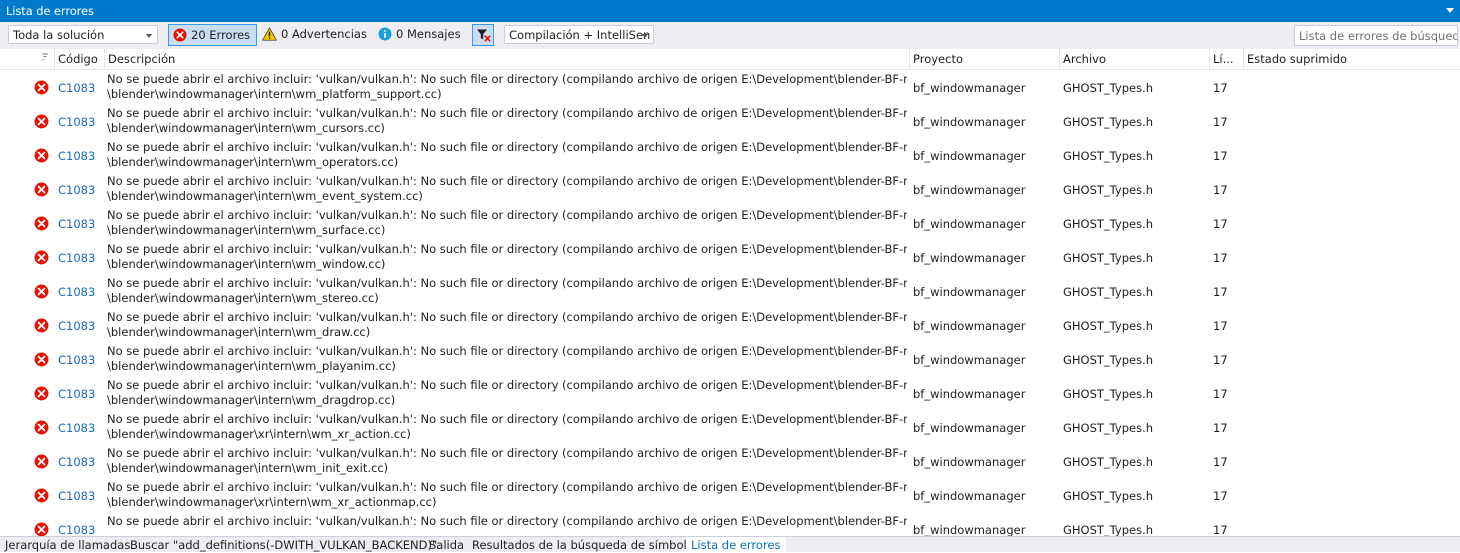 The width and height of the screenshot is (1460, 553). I want to click on column-header-description: Descripción, so click(506, 59).